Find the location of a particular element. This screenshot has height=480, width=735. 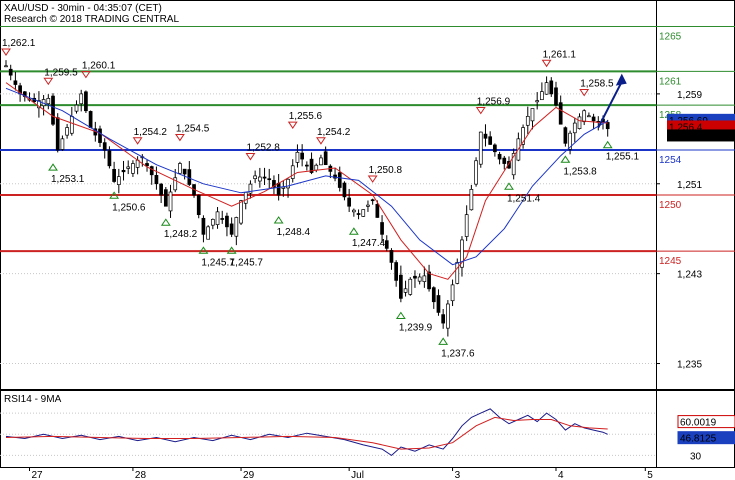

low-annotation: 1,247.4 is located at coordinates (369, 243).